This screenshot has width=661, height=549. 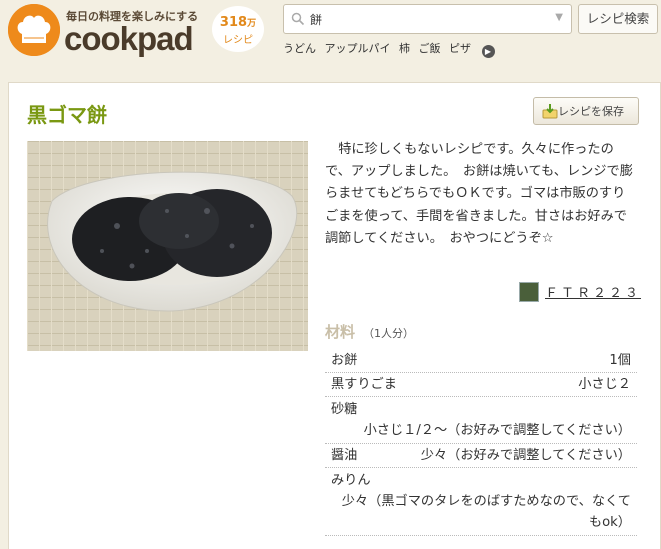 I want to click on ingredient-quantity: 1個, so click(x=620, y=360).